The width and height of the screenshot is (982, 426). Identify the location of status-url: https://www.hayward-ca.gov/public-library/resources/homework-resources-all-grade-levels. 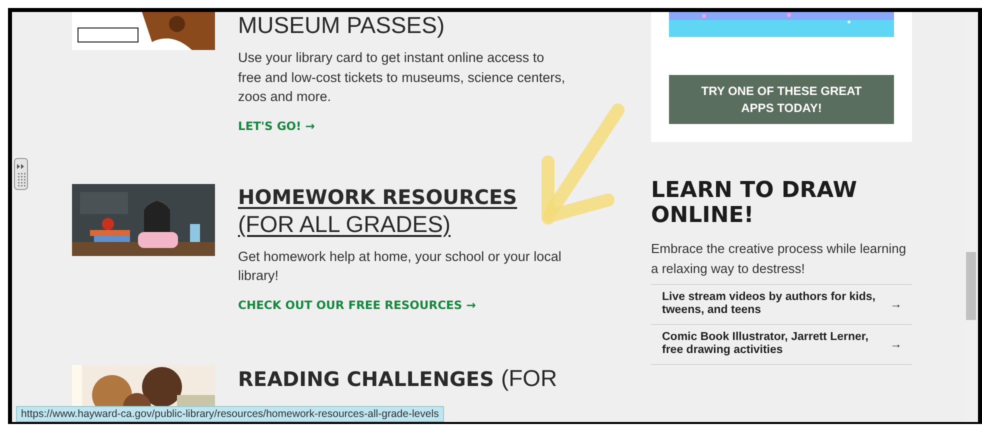
(230, 414).